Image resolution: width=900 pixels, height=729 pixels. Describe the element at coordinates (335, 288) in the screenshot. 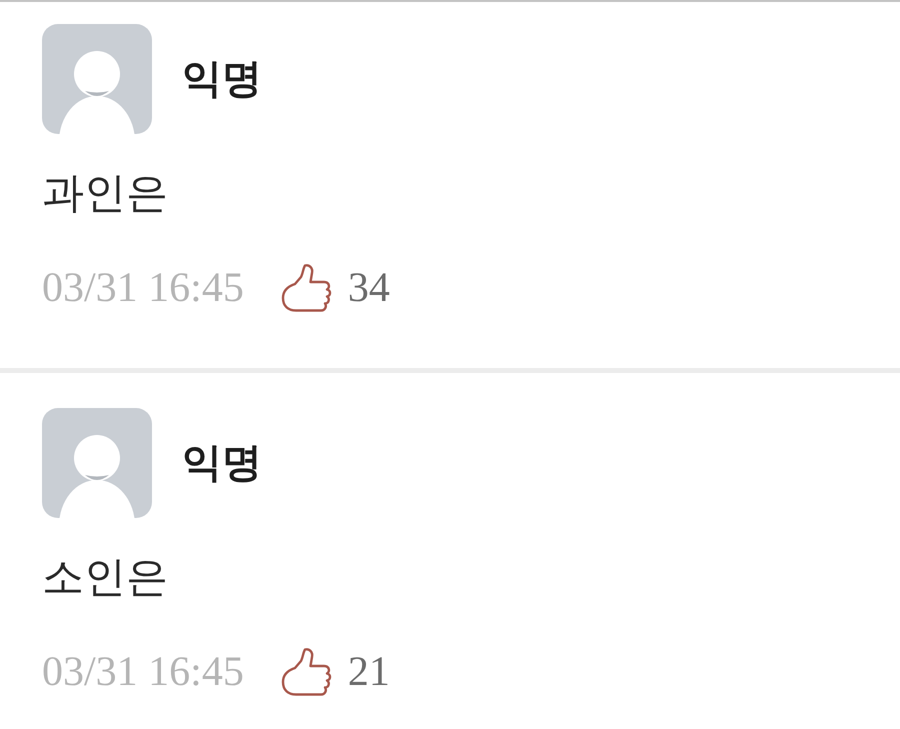

I see `like-button: 34` at that location.